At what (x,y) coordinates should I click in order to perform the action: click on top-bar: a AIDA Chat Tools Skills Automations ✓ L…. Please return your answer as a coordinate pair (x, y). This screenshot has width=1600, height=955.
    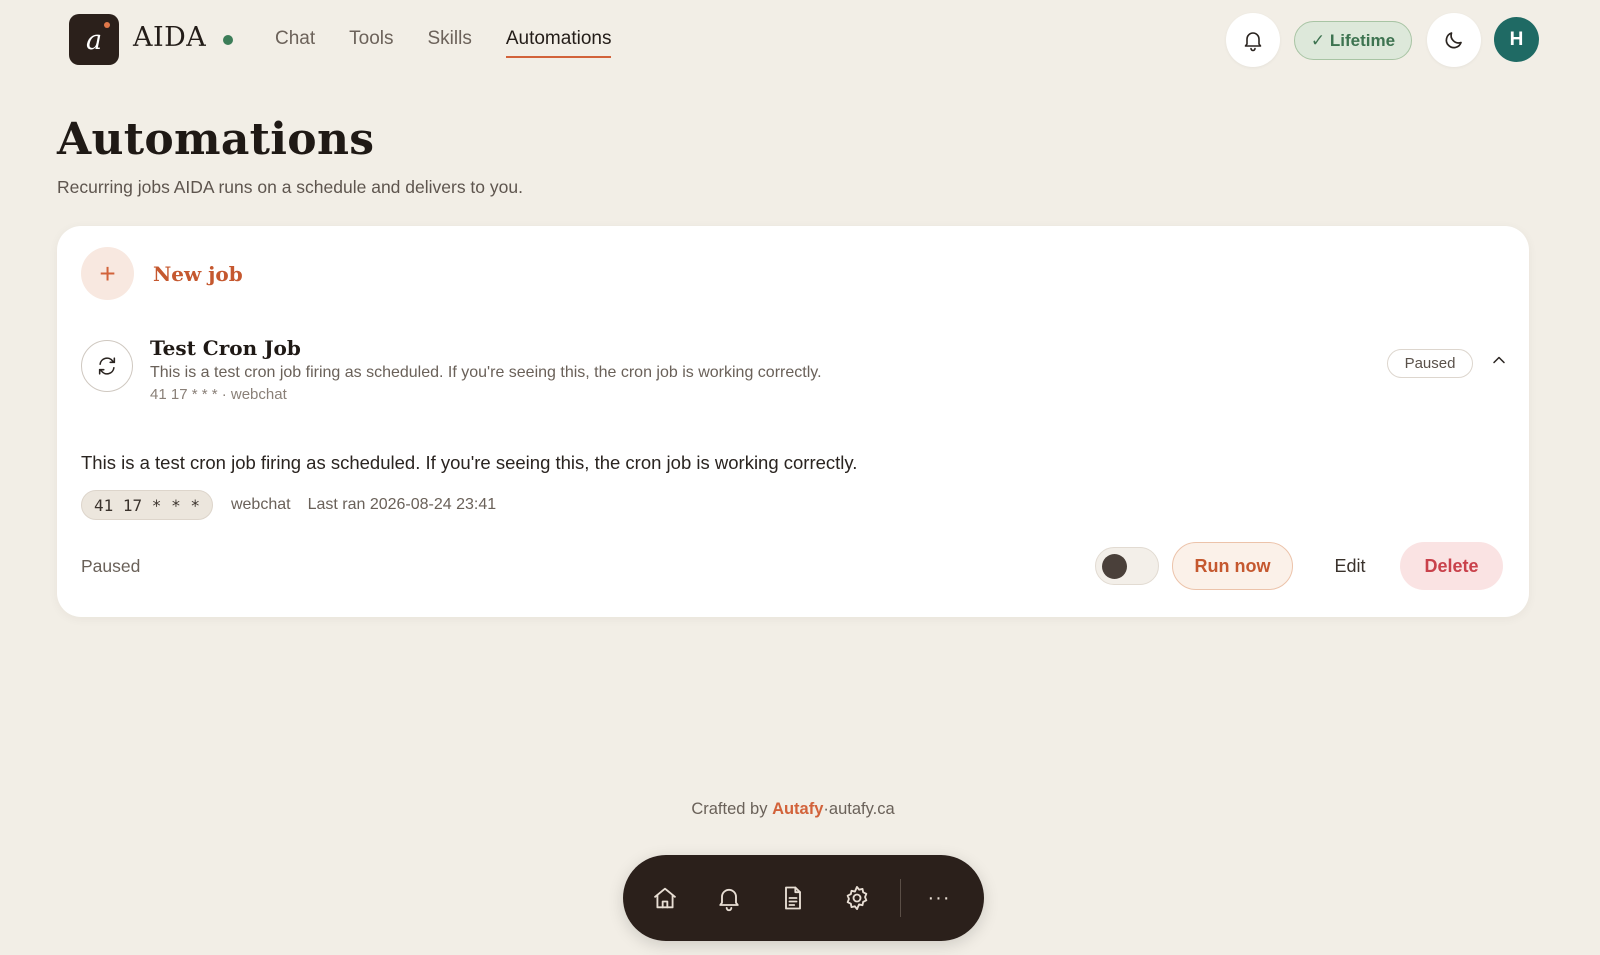
    Looking at the image, I should click on (800, 40).